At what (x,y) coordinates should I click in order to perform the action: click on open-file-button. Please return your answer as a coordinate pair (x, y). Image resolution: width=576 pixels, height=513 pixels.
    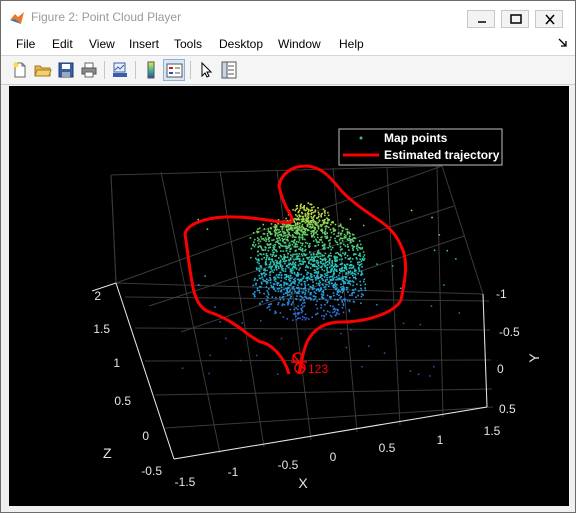
    Looking at the image, I should click on (43, 70).